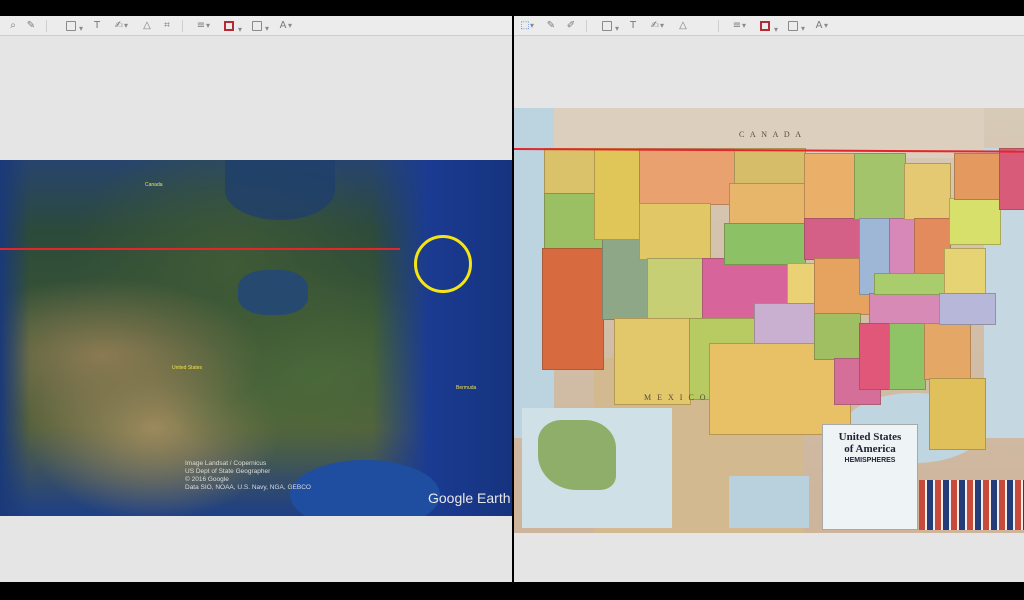 Image resolution: width=1024 pixels, height=600 pixels. Describe the element at coordinates (1011, 179) in the screenshot. I see `state-new-england` at that location.